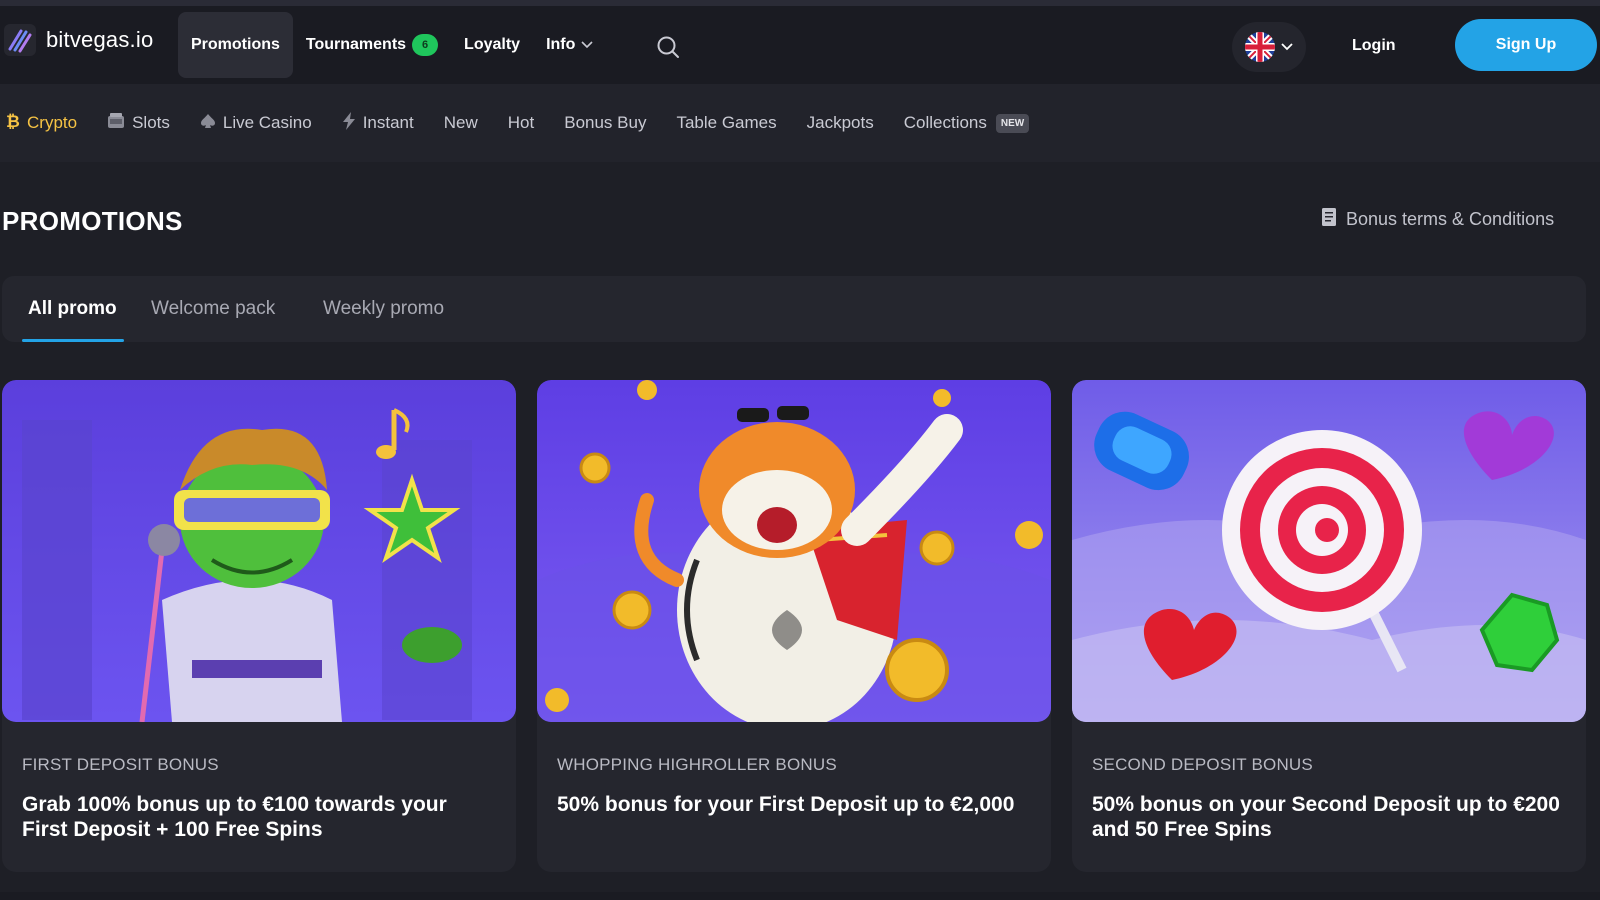 The image size is (1600, 900). What do you see at coordinates (208, 123) in the screenshot?
I see `spade-icon` at bounding box center [208, 123].